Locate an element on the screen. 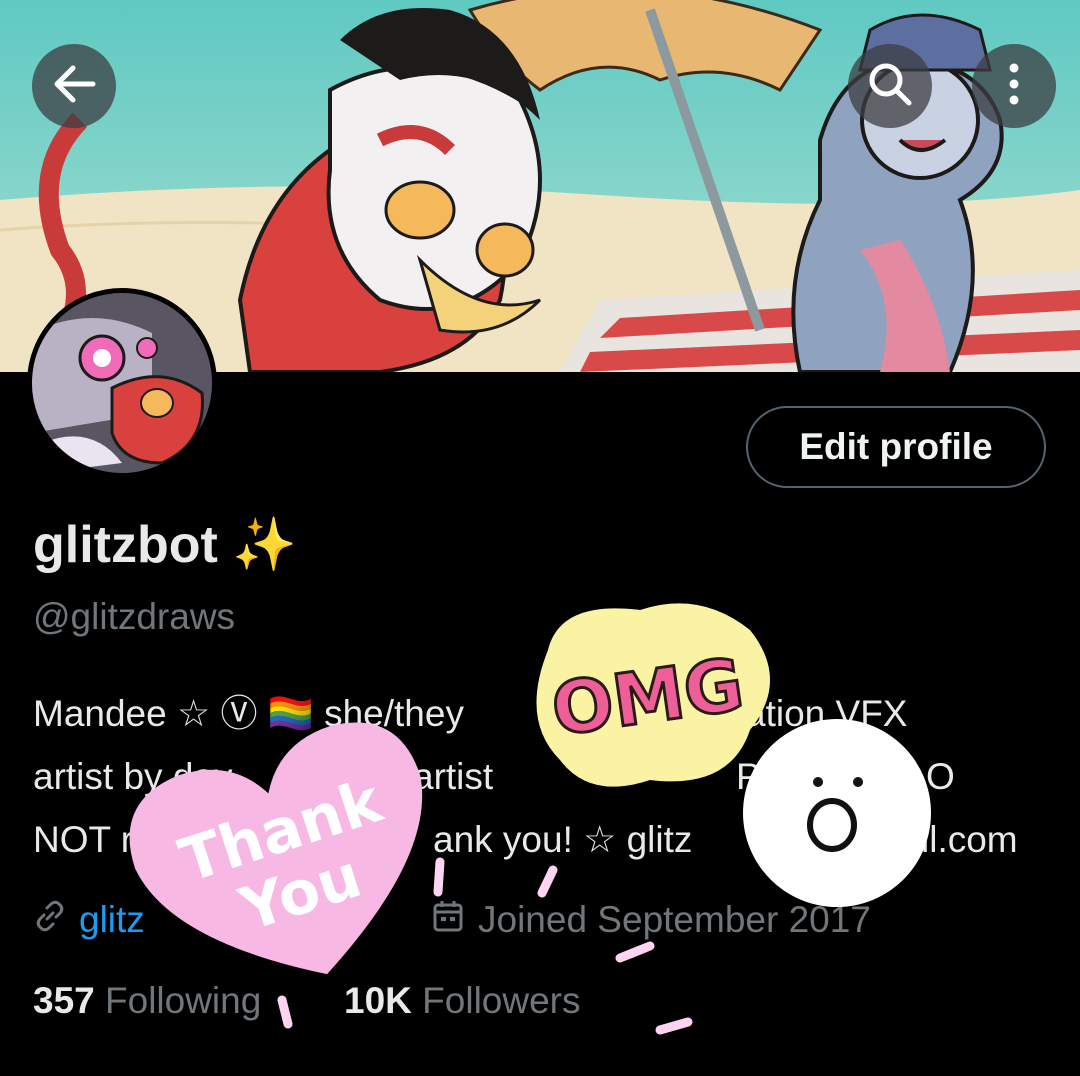 Image resolution: width=1080 pixels, height=1076 pixels. display-name: glitzbot ✨ is located at coordinates (165, 544).